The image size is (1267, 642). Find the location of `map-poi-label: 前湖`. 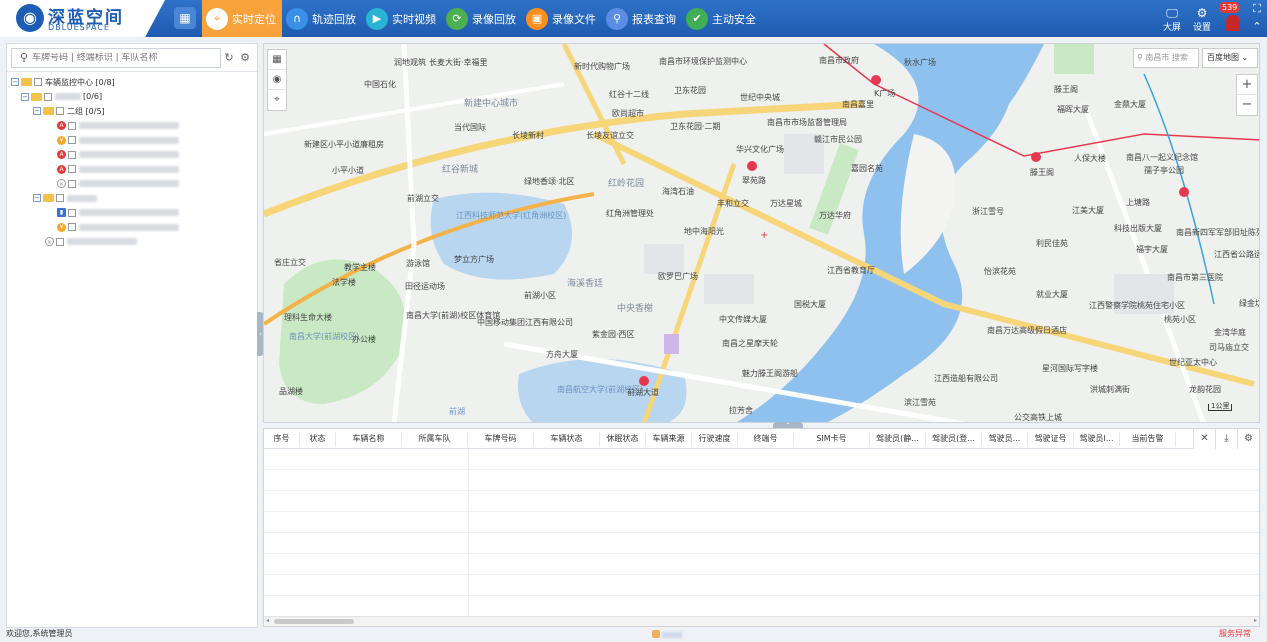

map-poi-label: 前湖 is located at coordinates (457, 411).